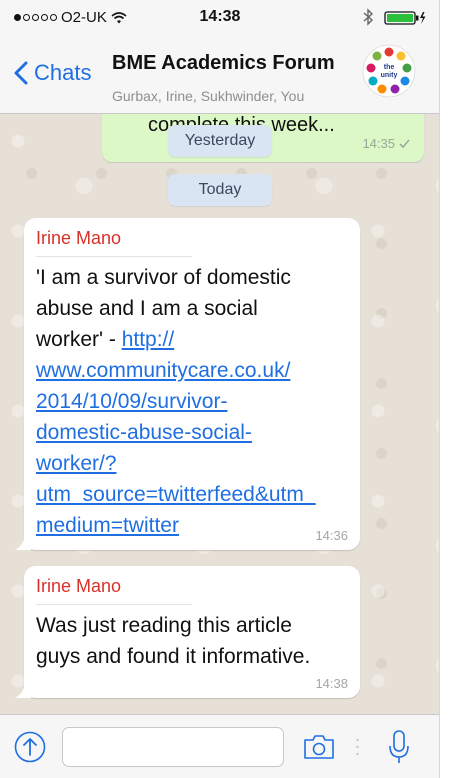 The image size is (454, 778). What do you see at coordinates (405, 18) in the screenshot?
I see `battery-charging-icon` at bounding box center [405, 18].